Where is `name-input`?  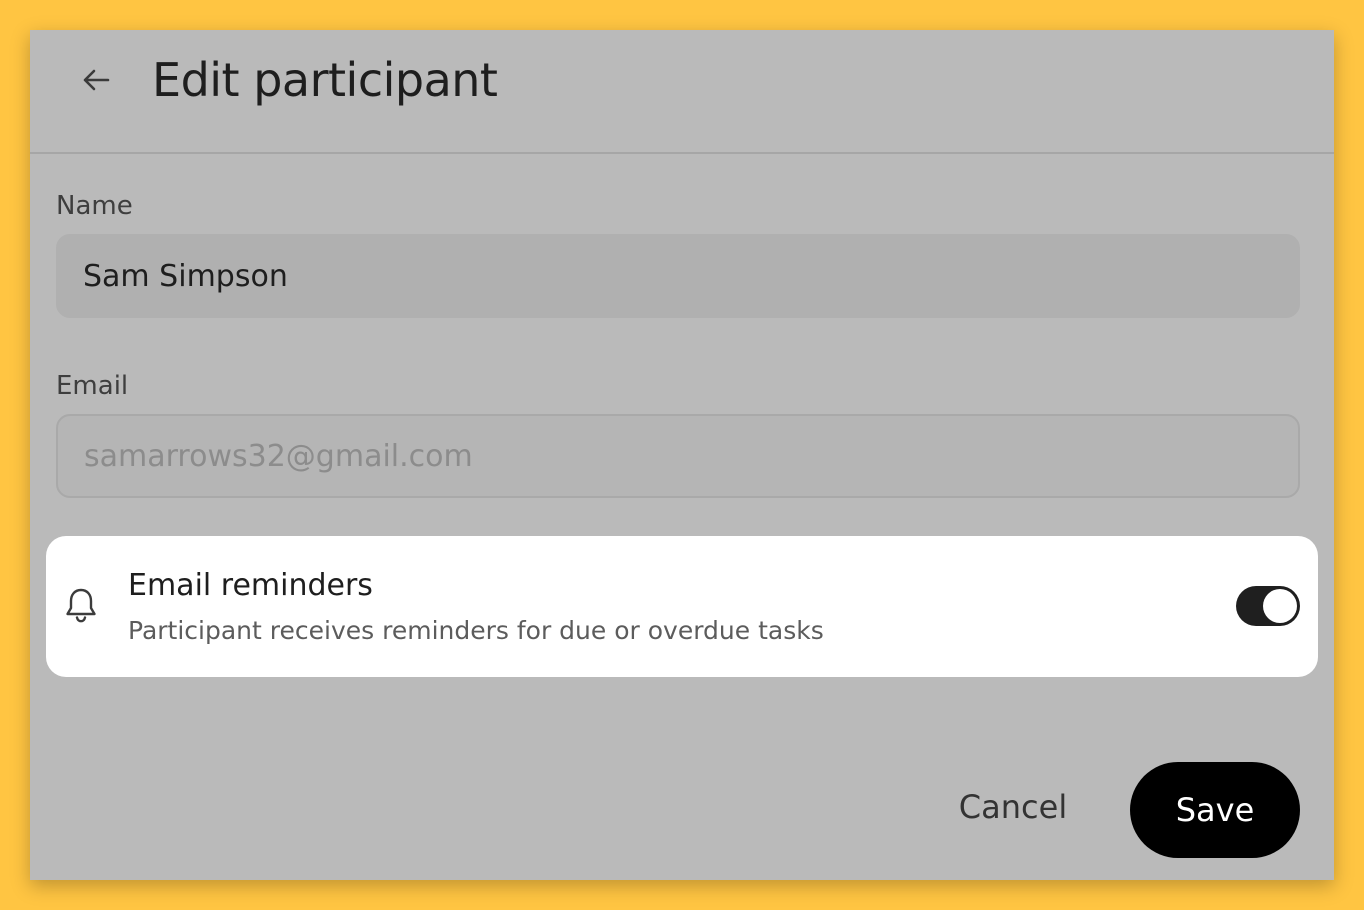
name-input is located at coordinates (678, 276).